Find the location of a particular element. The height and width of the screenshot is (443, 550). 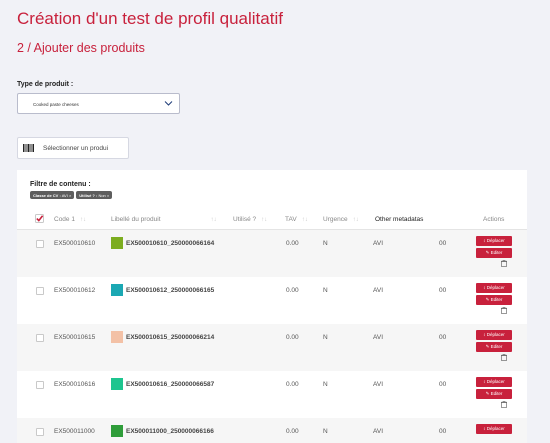

cell-code: EX500010615 is located at coordinates (75, 337).